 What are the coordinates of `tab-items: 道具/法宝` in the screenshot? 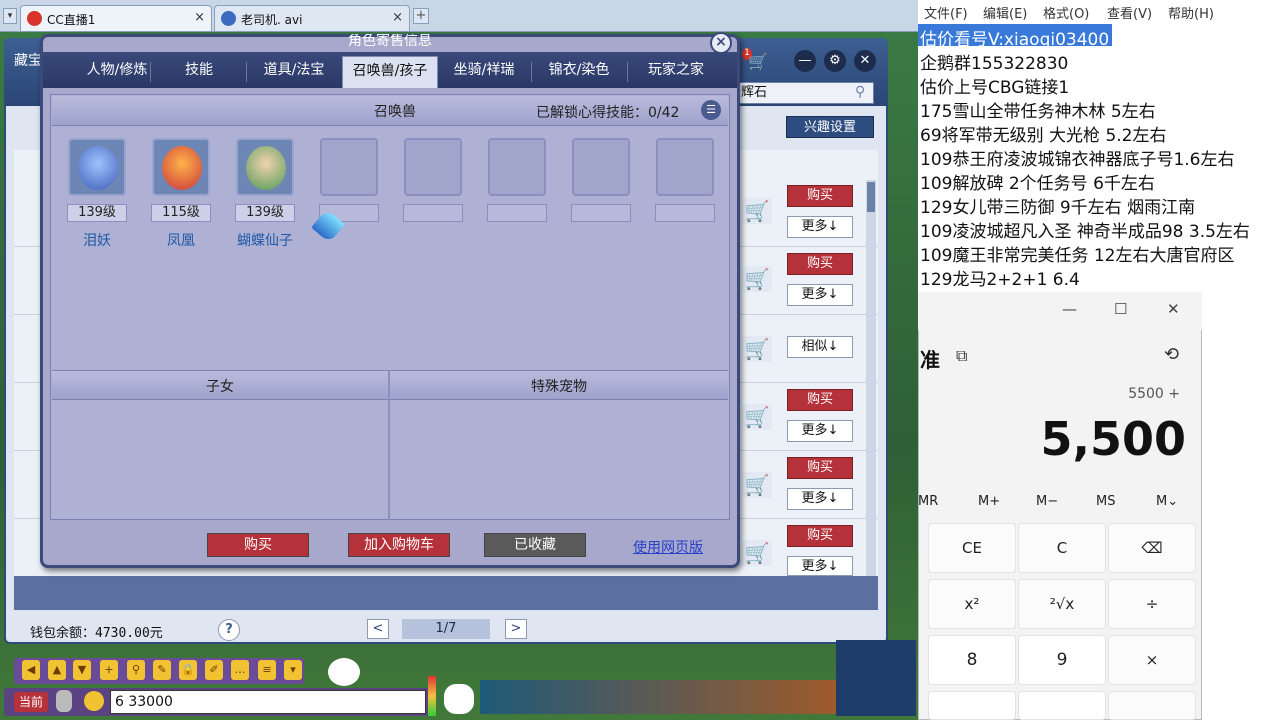 It's located at (294, 72).